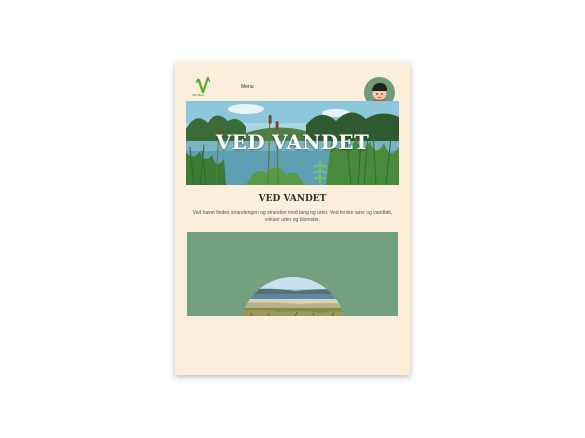 This screenshot has height=438, width=585. I want to click on hero-title: VED VANDET, so click(292, 142).